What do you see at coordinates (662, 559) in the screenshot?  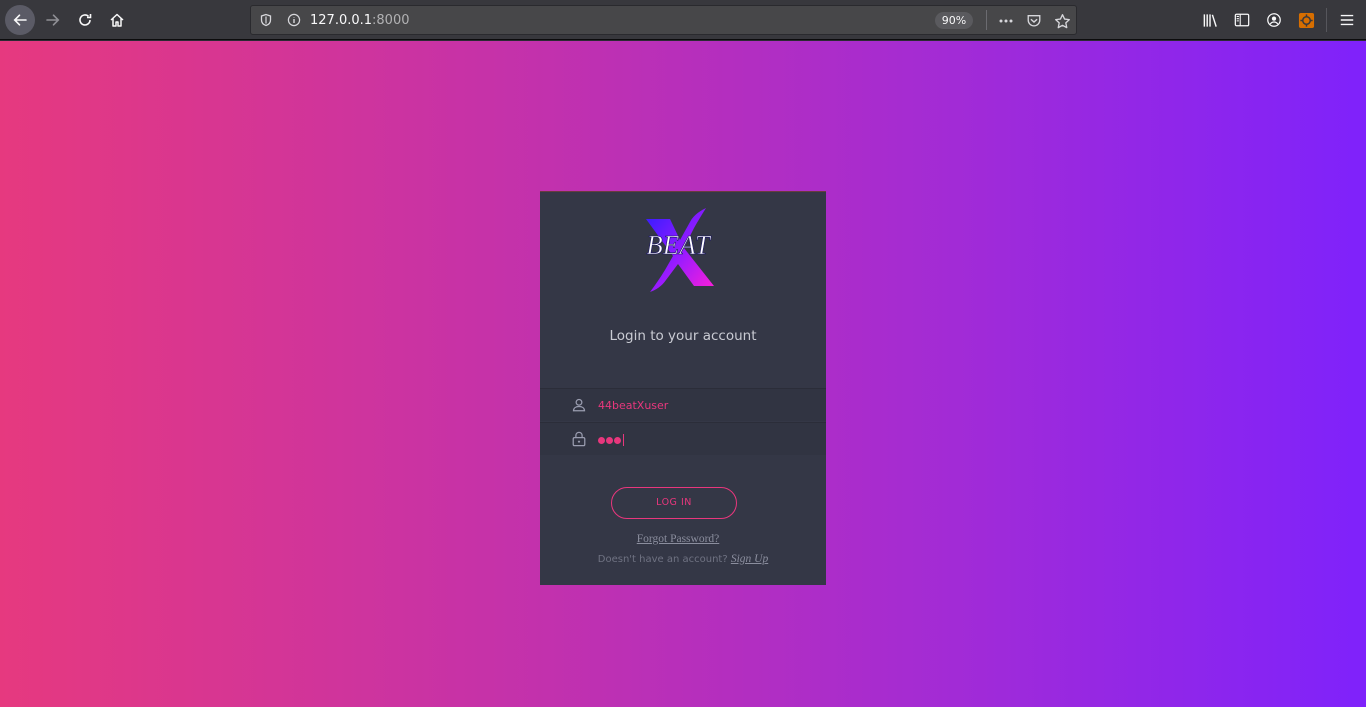 I see `signup-prompt: Doesn't have an account?` at bounding box center [662, 559].